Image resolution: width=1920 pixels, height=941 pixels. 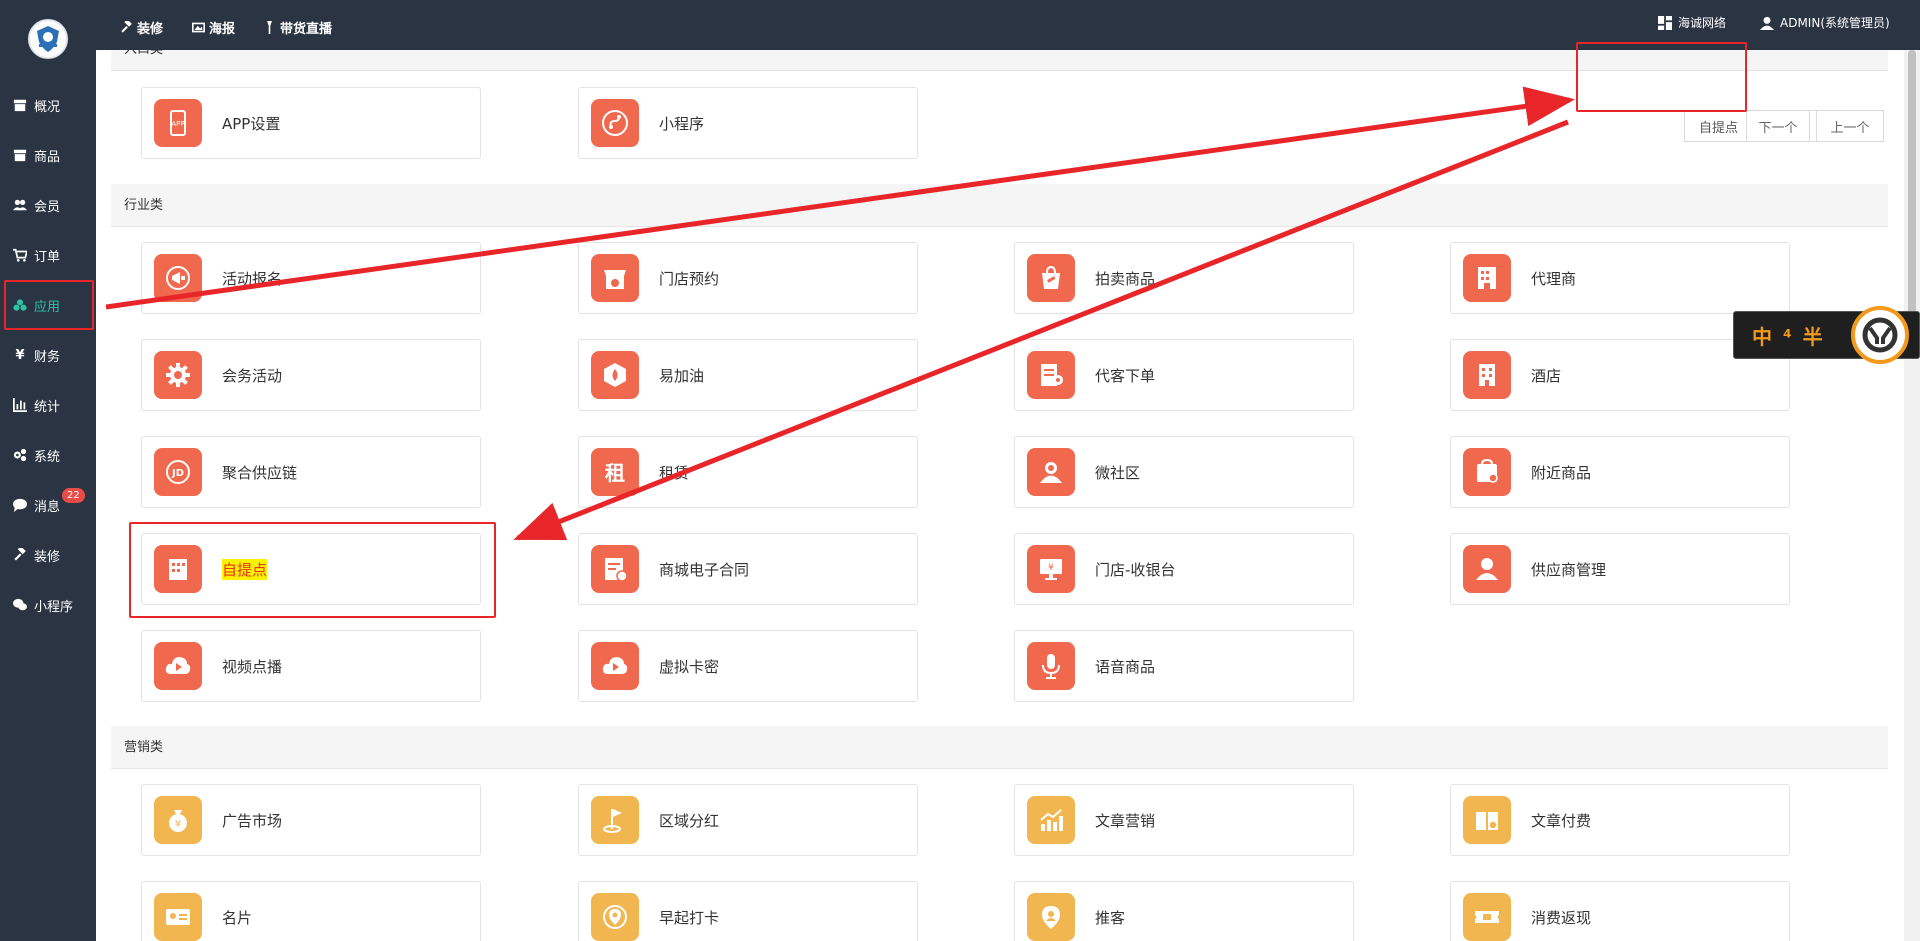 I want to click on top-link-label: 装修, so click(x=150, y=29).